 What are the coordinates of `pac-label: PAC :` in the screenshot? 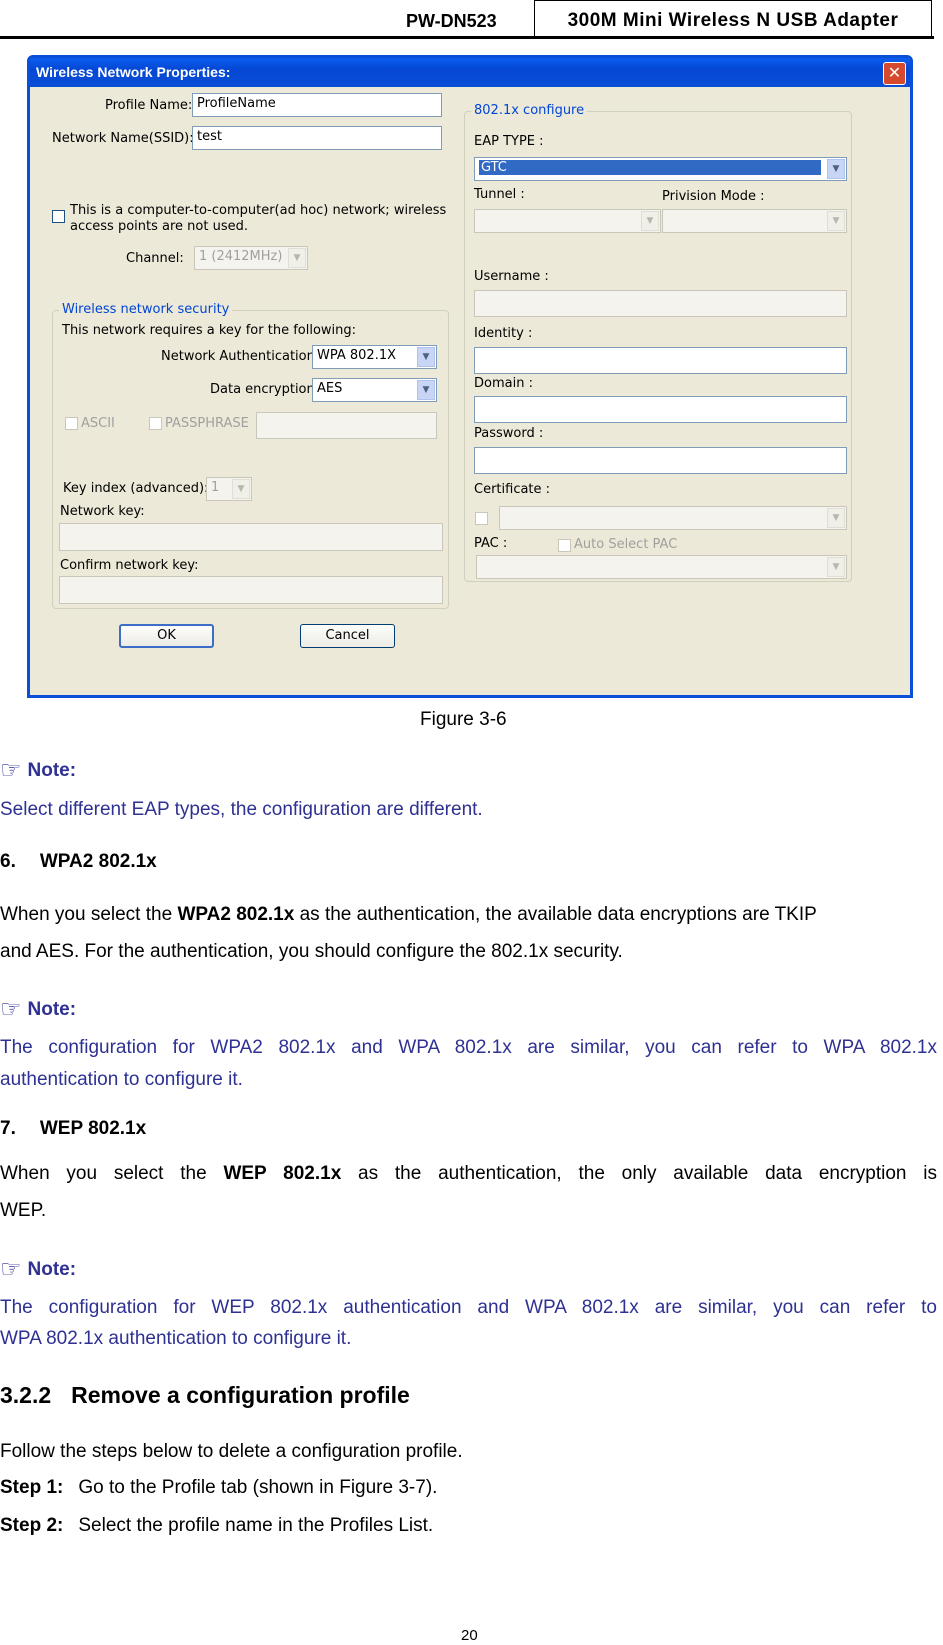 It's located at (491, 543).